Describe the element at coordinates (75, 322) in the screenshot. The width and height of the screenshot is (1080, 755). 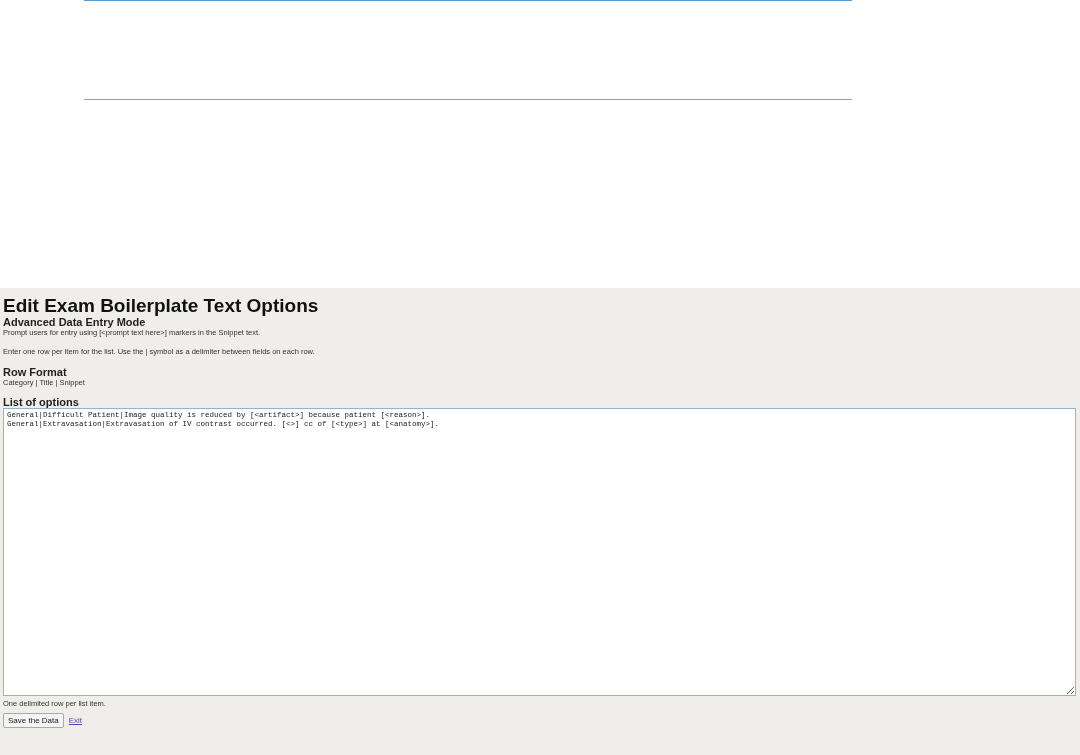
I see `mode-heading: Advanced Data Entry Mode` at that location.